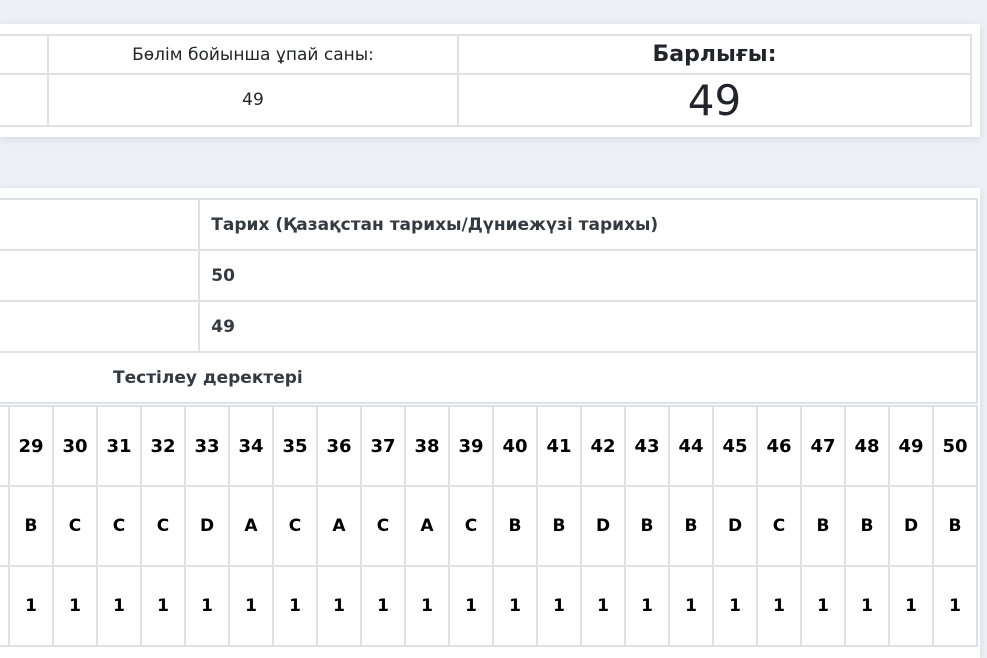  What do you see at coordinates (251, 446) in the screenshot?
I see `question-number-cell: 34` at bounding box center [251, 446].